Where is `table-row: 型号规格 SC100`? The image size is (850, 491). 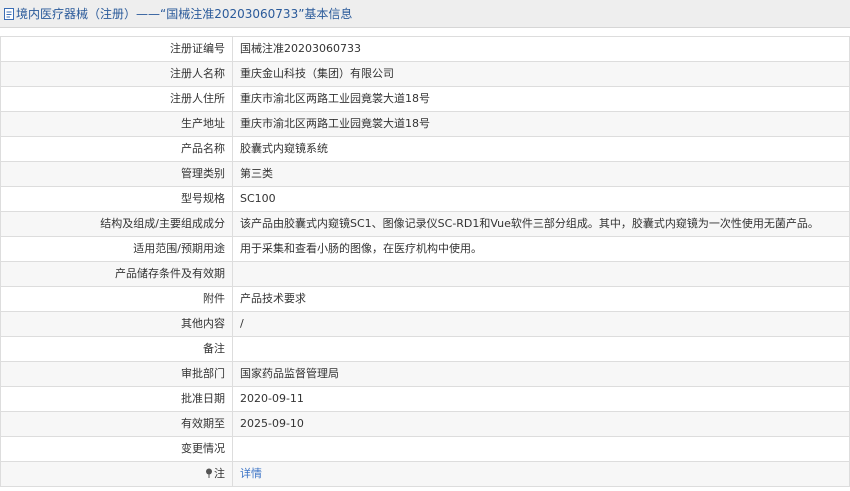 table-row: 型号规格 SC100 is located at coordinates (425, 199).